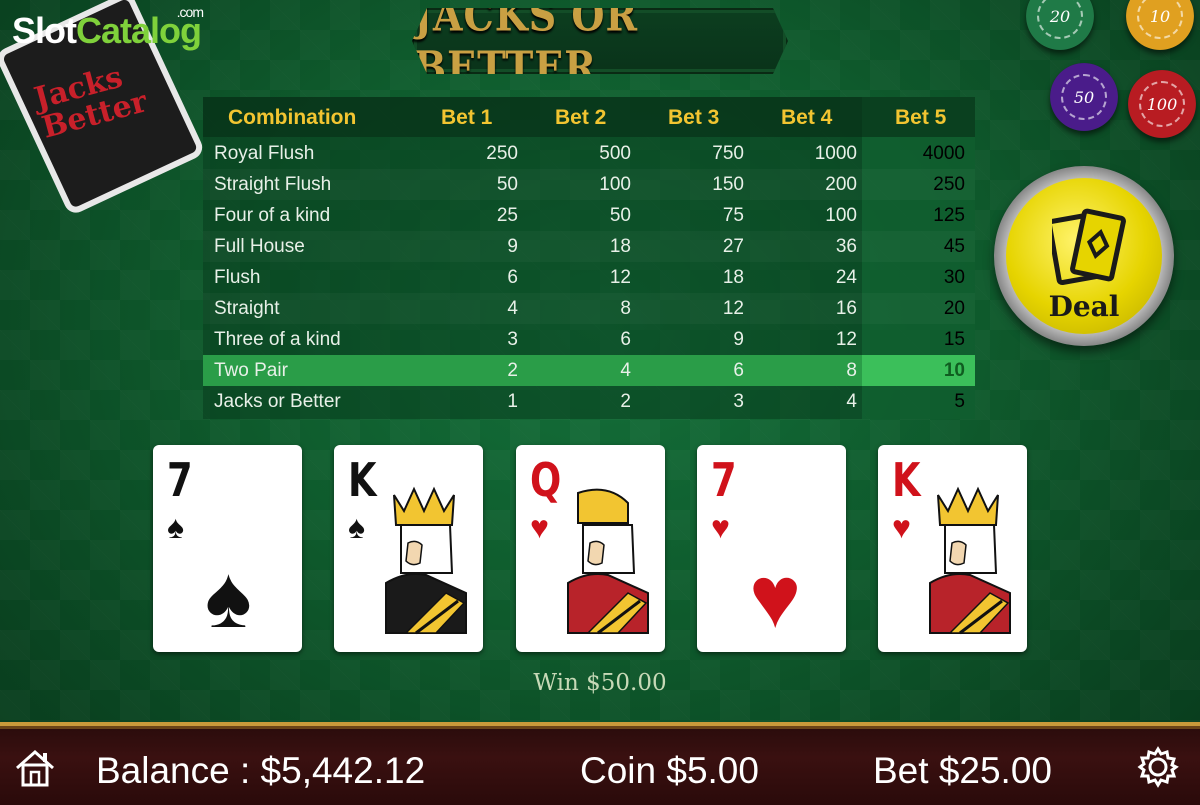 The image size is (1200, 805). Describe the element at coordinates (512, 308) in the screenshot. I see `payout-bet-1: 4` at that location.